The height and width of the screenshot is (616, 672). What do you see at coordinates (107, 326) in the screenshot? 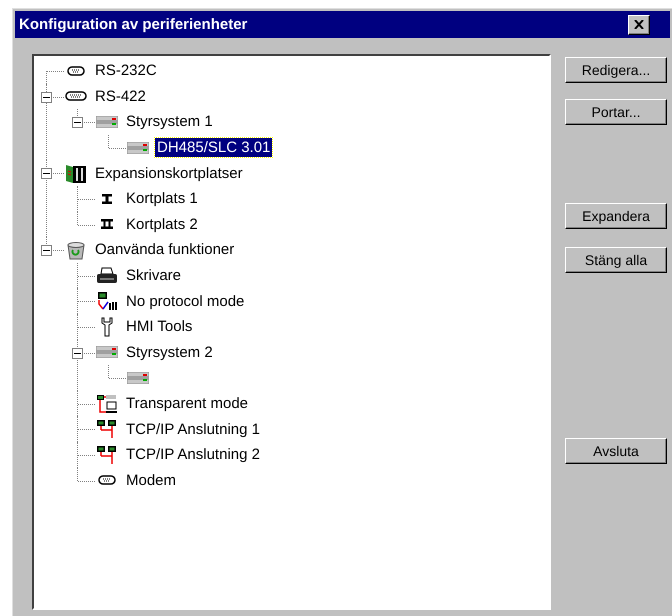
I see `wrench-icon` at bounding box center [107, 326].